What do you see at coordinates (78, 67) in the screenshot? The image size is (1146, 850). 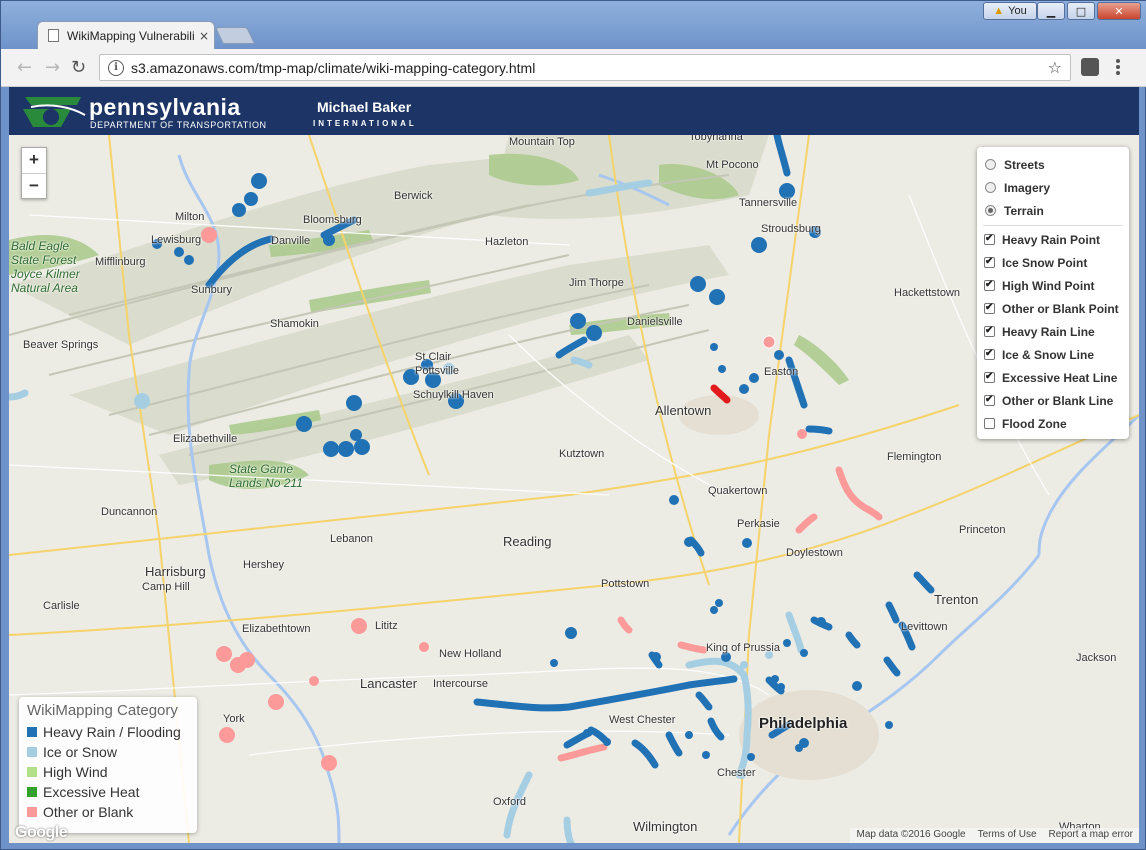 I see `reload-icon: ↻` at bounding box center [78, 67].